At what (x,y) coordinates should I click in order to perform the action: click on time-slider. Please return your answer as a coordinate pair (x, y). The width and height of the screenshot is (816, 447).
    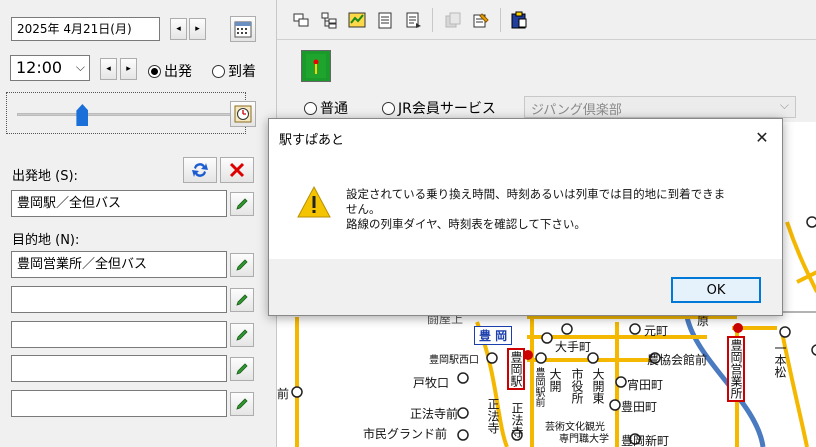
    Looking at the image, I should click on (126, 113).